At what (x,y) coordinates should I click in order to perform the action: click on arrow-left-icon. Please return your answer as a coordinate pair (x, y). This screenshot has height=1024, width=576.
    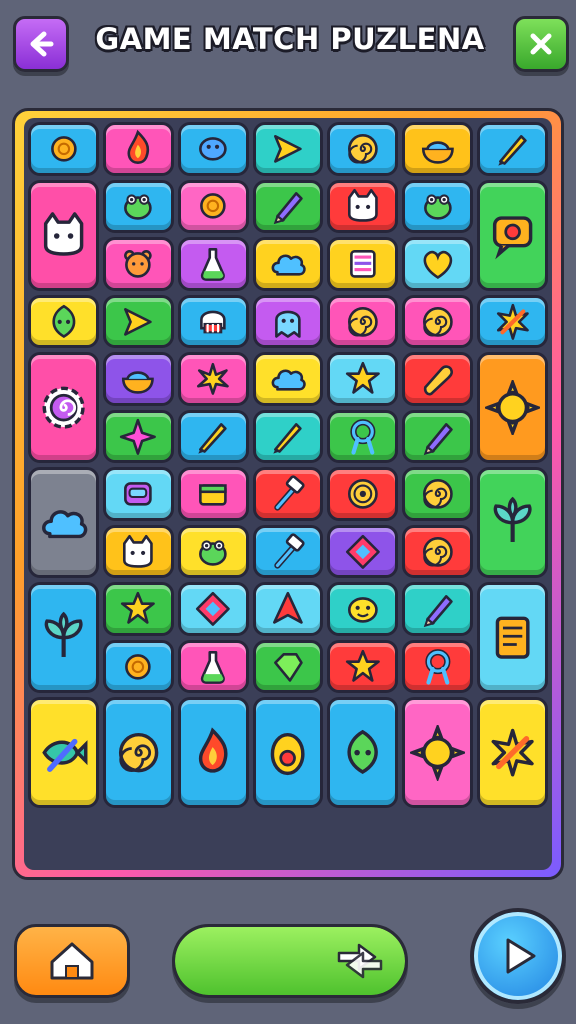
    Looking at the image, I should click on (42, 44).